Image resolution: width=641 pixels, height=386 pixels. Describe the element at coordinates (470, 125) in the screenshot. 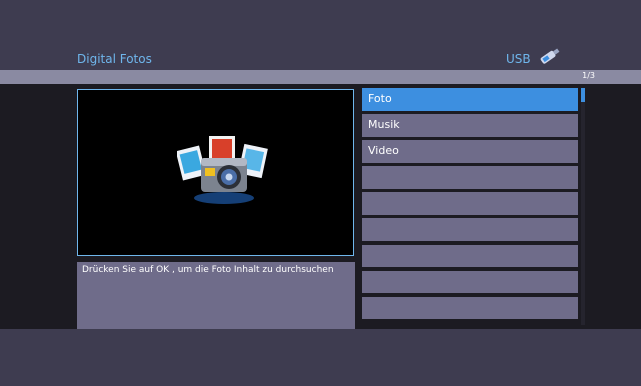

I see `list-item-musik: Musik` at that location.